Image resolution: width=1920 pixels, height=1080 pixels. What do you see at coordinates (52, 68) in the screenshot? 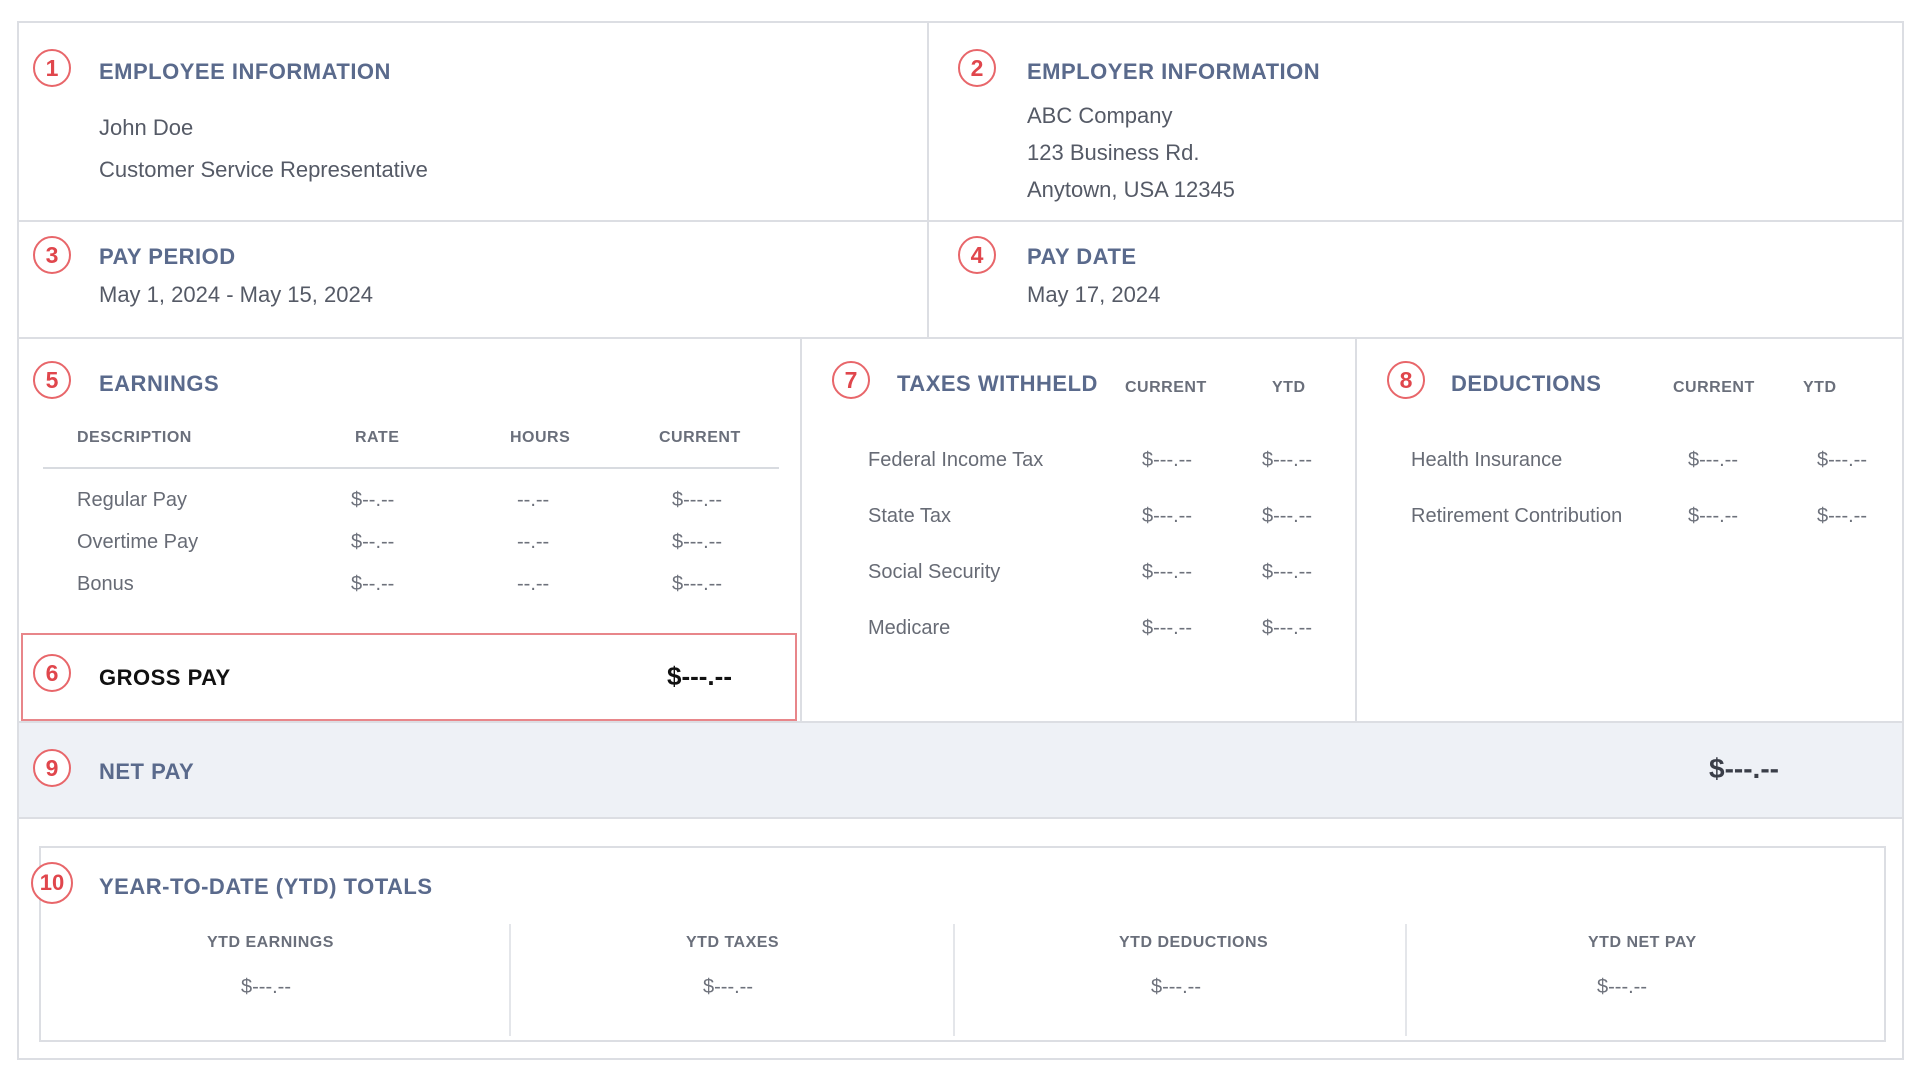
I see `section-number-1: 1` at bounding box center [52, 68].